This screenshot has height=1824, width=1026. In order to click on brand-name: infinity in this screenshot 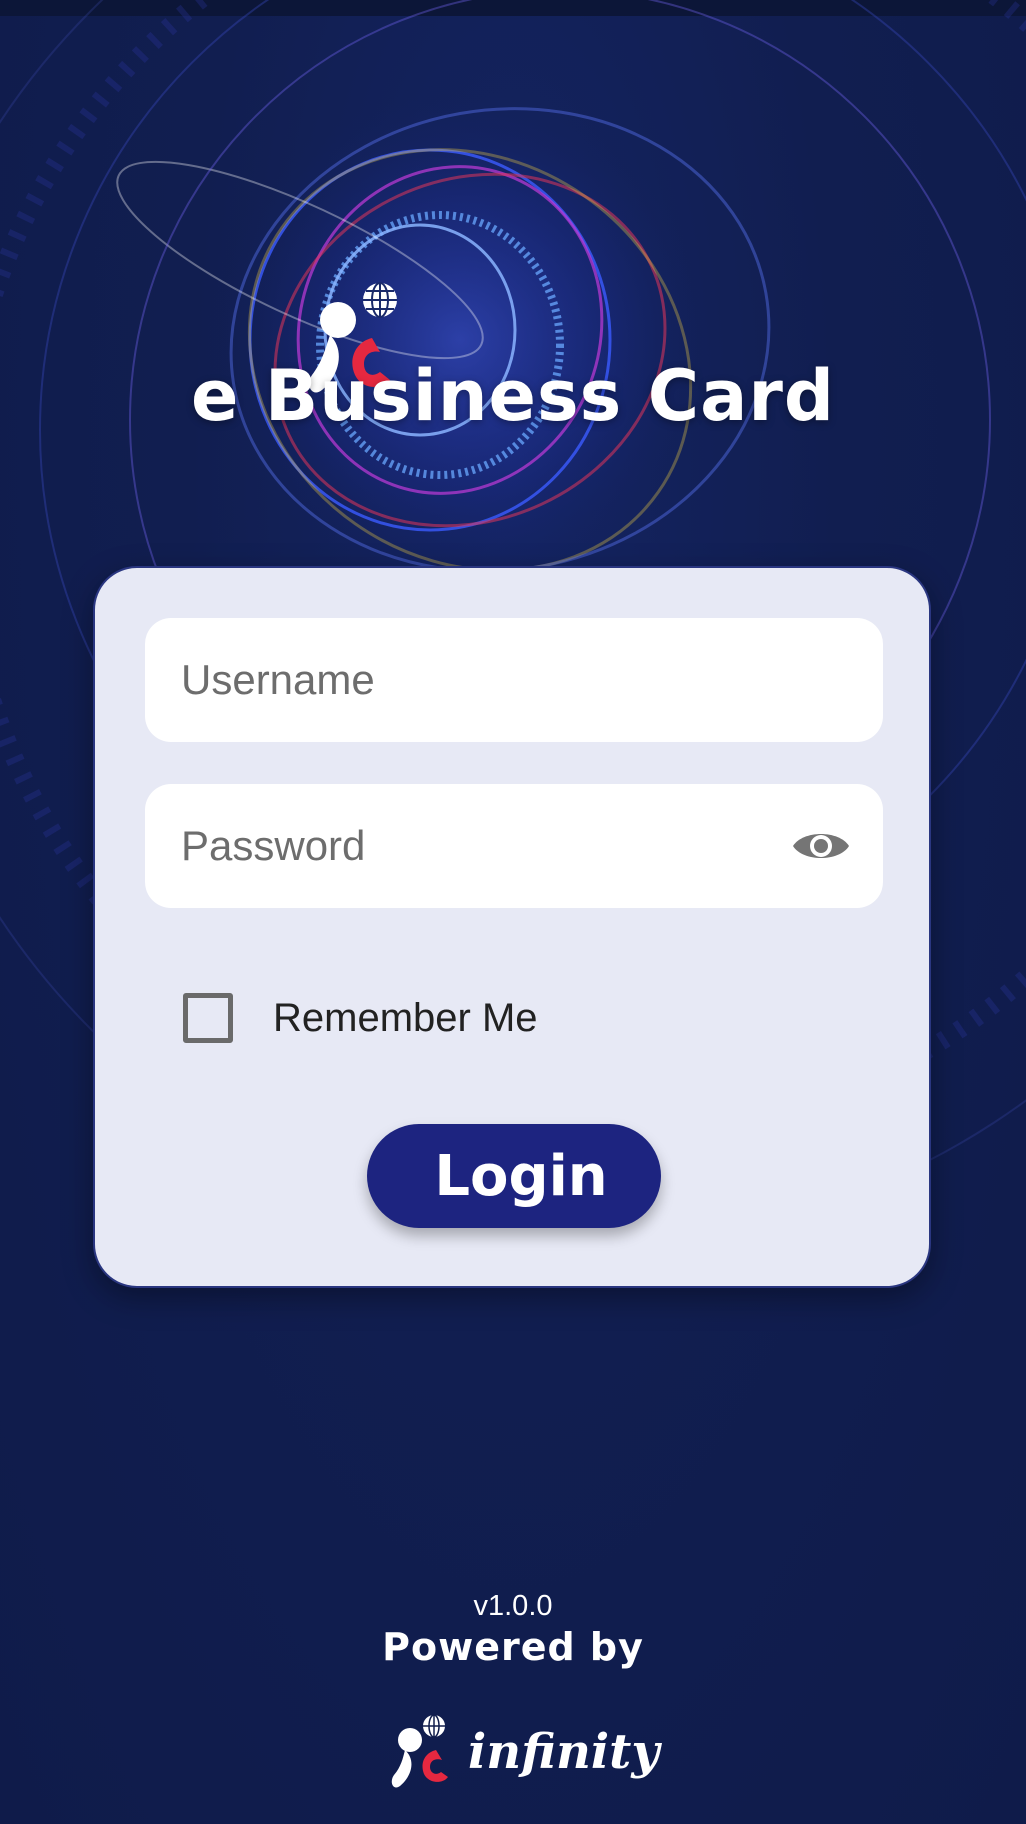, I will do `click(564, 1752)`.